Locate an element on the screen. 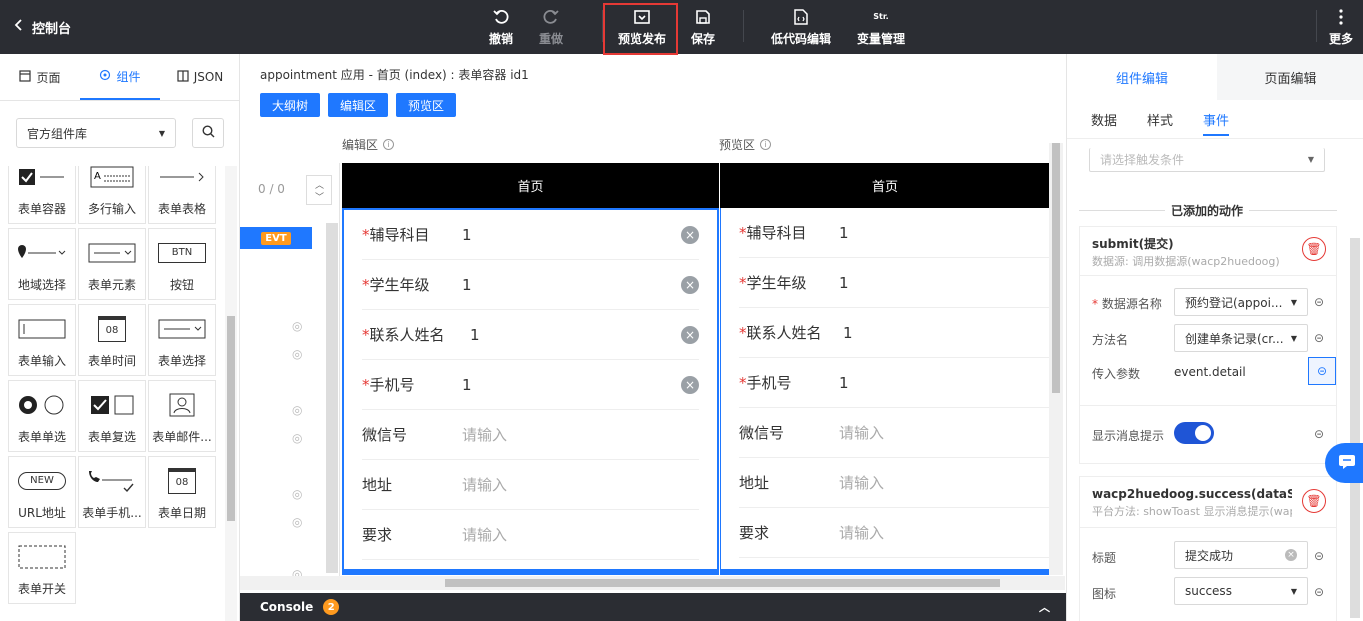 The height and width of the screenshot is (621, 1363). tab-pages: 页面 is located at coordinates (40, 77).